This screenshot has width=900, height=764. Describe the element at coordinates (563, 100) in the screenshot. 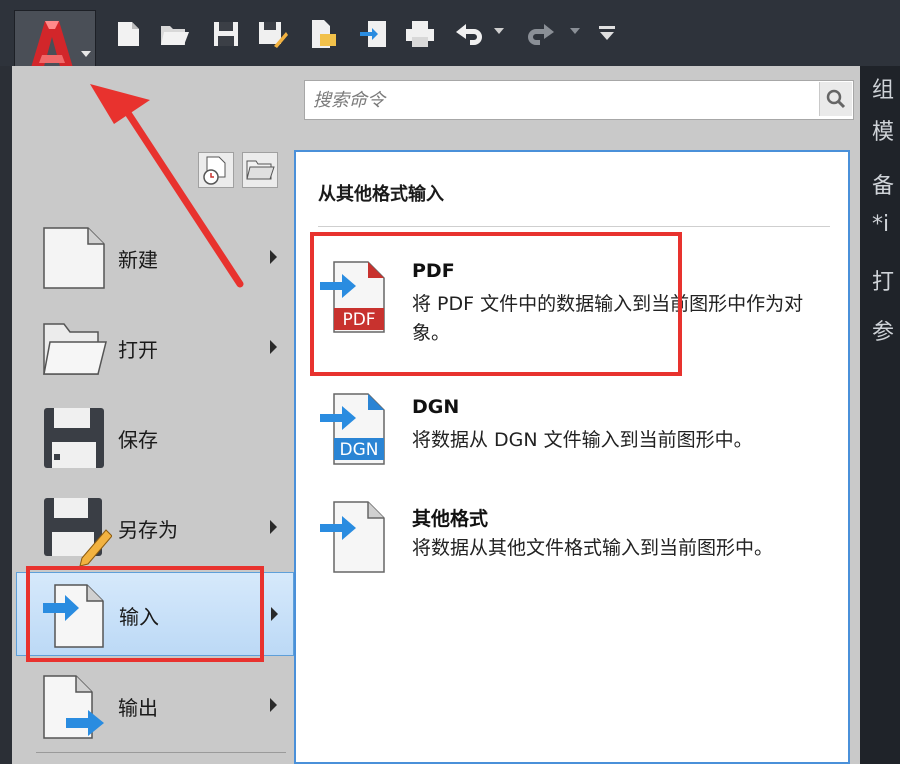

I see `search-input` at that location.